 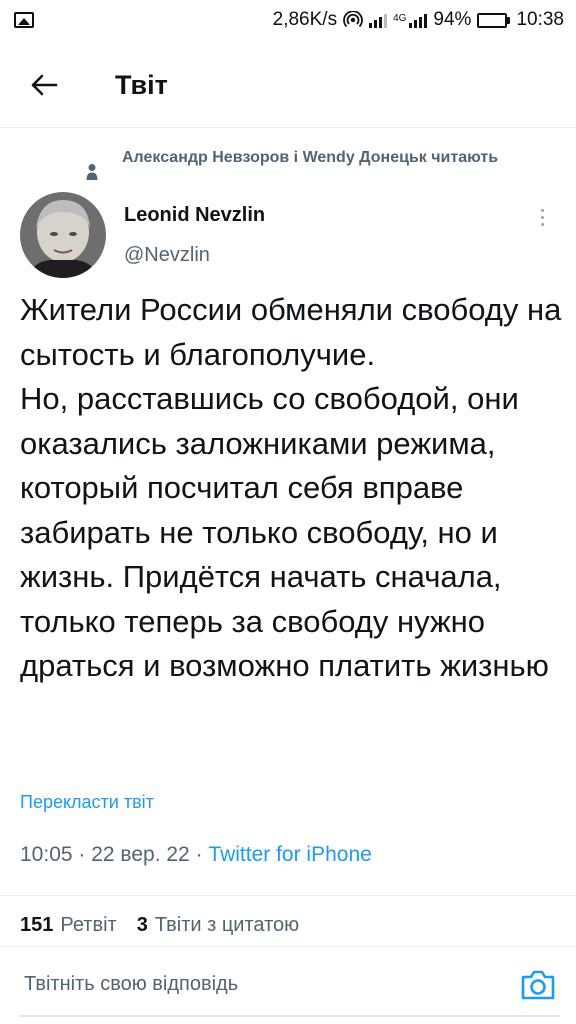 I want to click on network-tag: 4G, so click(x=400, y=18).